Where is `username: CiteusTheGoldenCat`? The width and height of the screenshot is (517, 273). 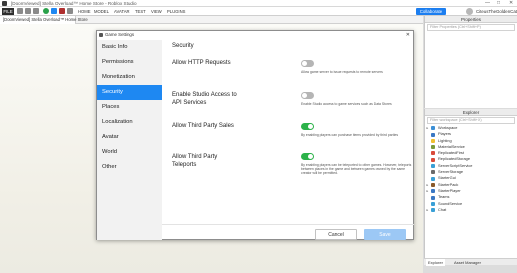
username: CiteusTheGoldenCat is located at coordinates (496, 11).